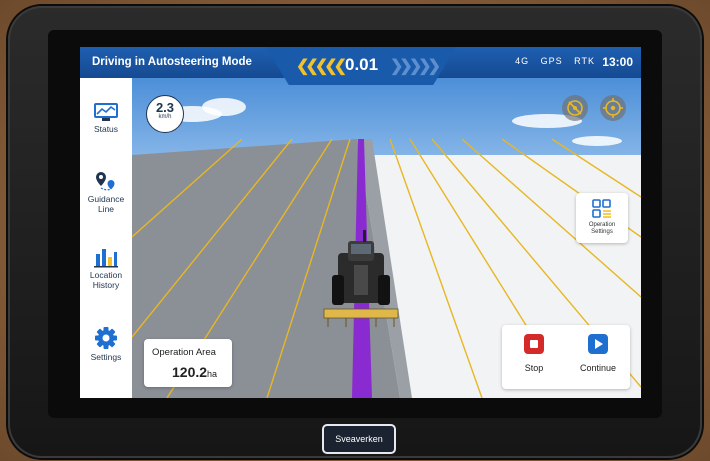 The height and width of the screenshot is (461, 710). What do you see at coordinates (598, 344) in the screenshot?
I see `play-icon` at bounding box center [598, 344].